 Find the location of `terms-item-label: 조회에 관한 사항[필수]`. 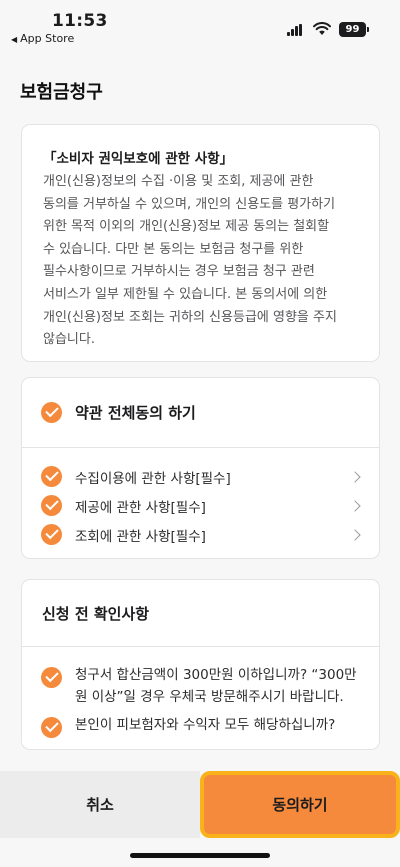

terms-item-label: 조회에 관한 사항[필수] is located at coordinates (140, 536).